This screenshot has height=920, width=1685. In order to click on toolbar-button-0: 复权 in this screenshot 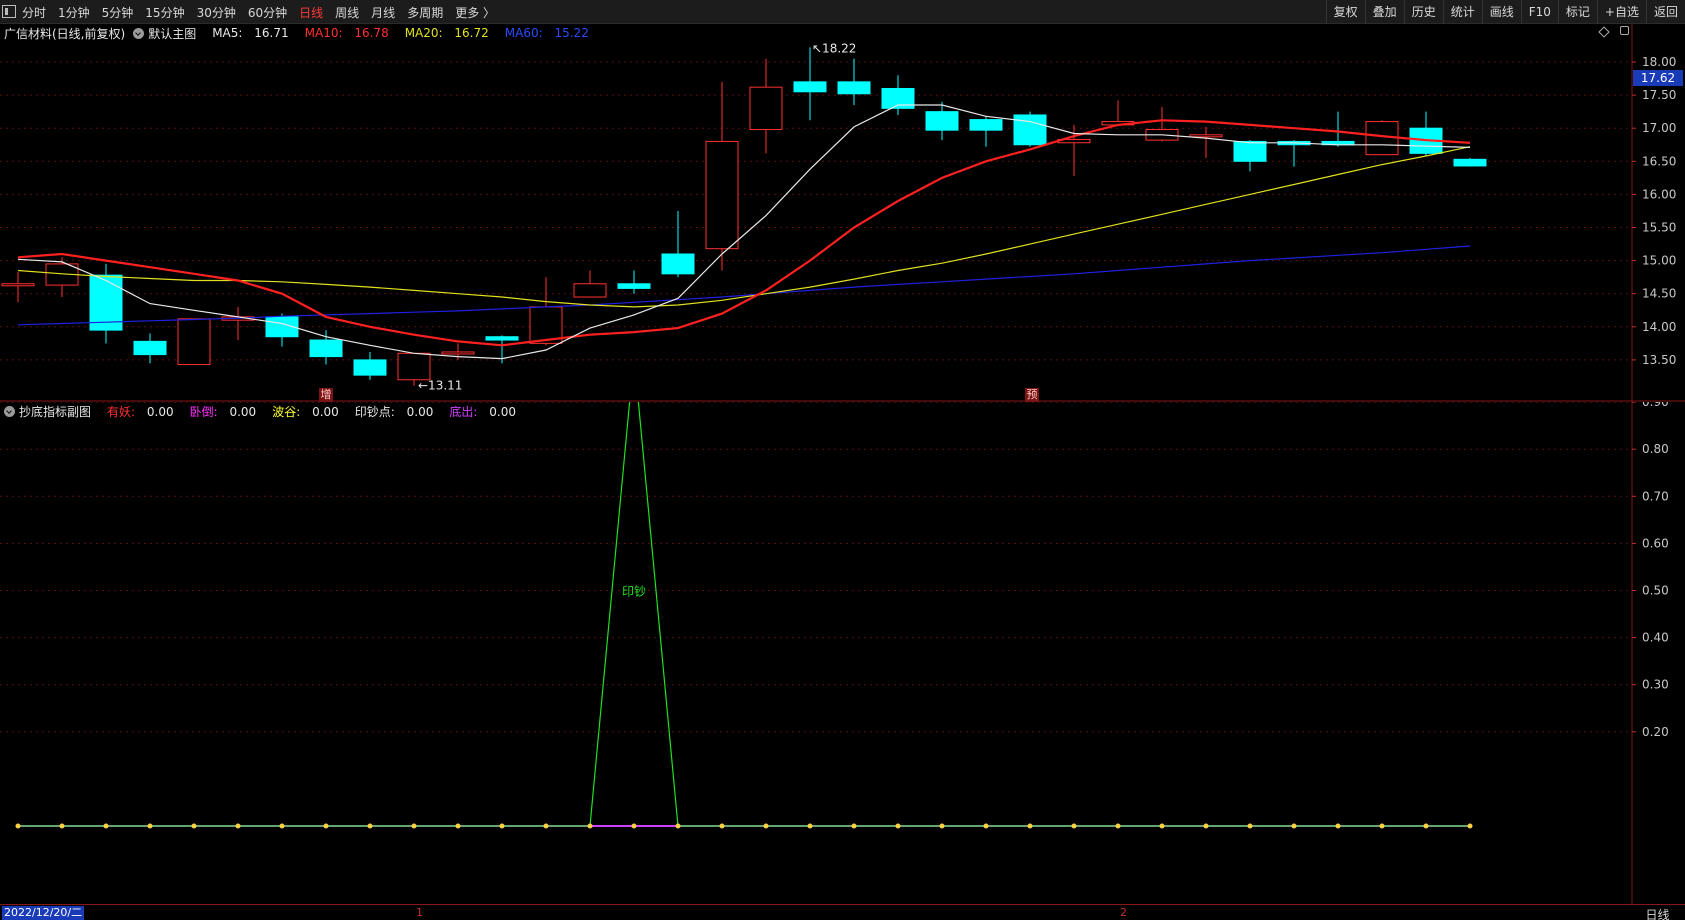, I will do `click(1345, 12)`.